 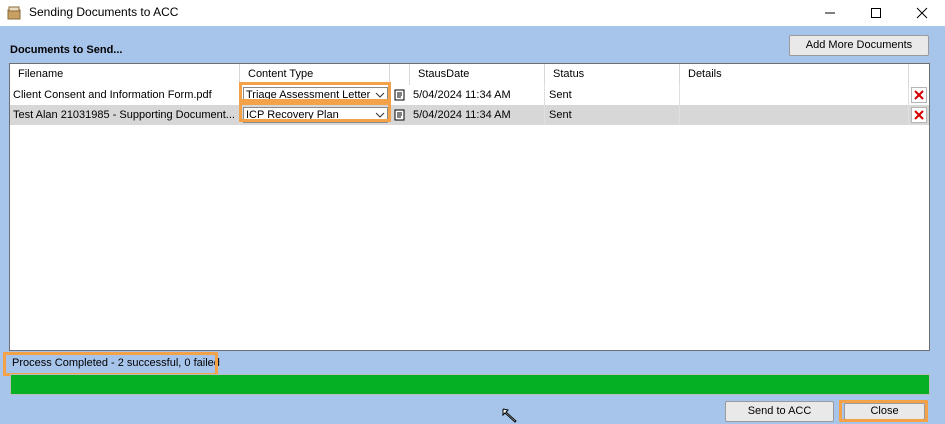 I want to click on close-icon, so click(x=922, y=13).